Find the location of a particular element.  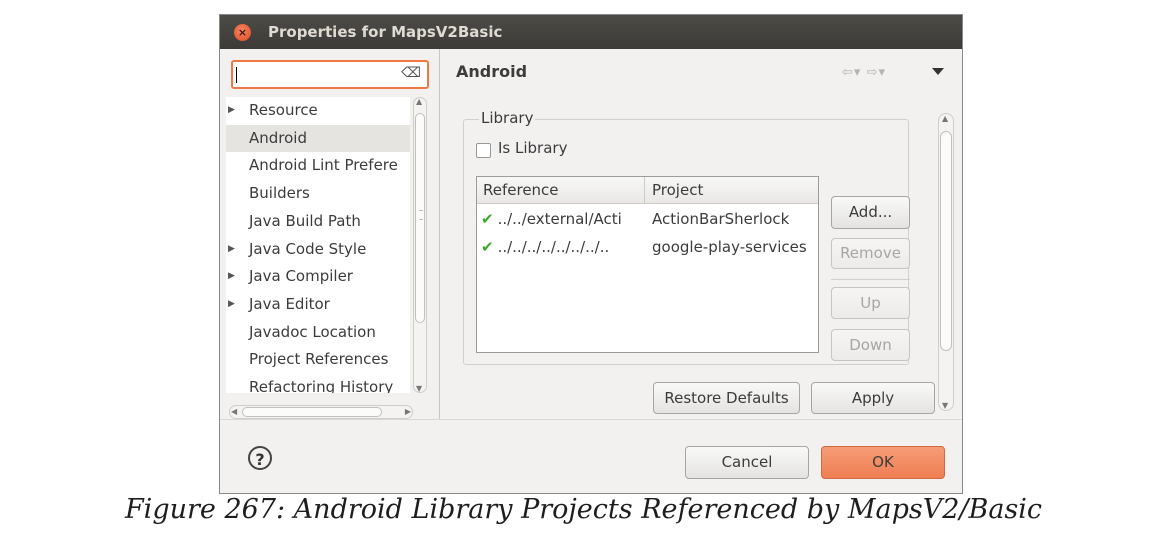

page-title: Android is located at coordinates (492, 71).